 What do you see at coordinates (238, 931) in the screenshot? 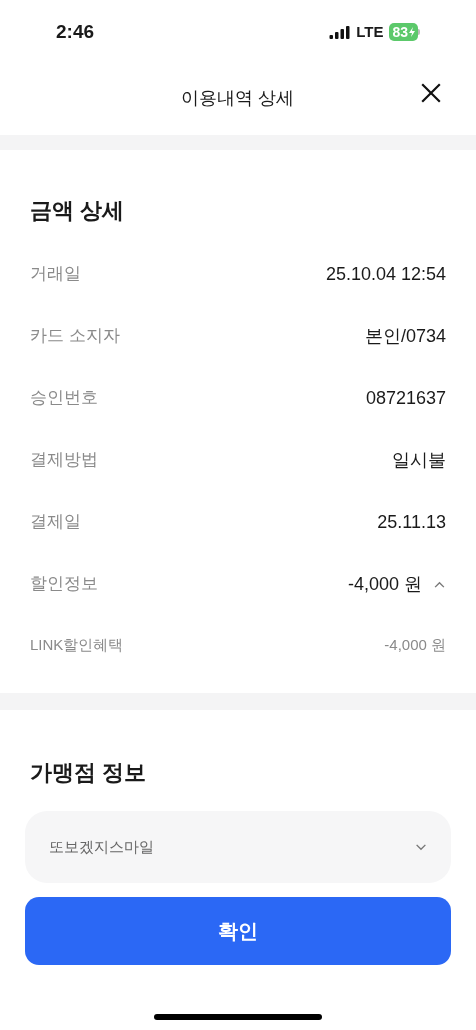
I see `confirm-button: 확인` at bounding box center [238, 931].